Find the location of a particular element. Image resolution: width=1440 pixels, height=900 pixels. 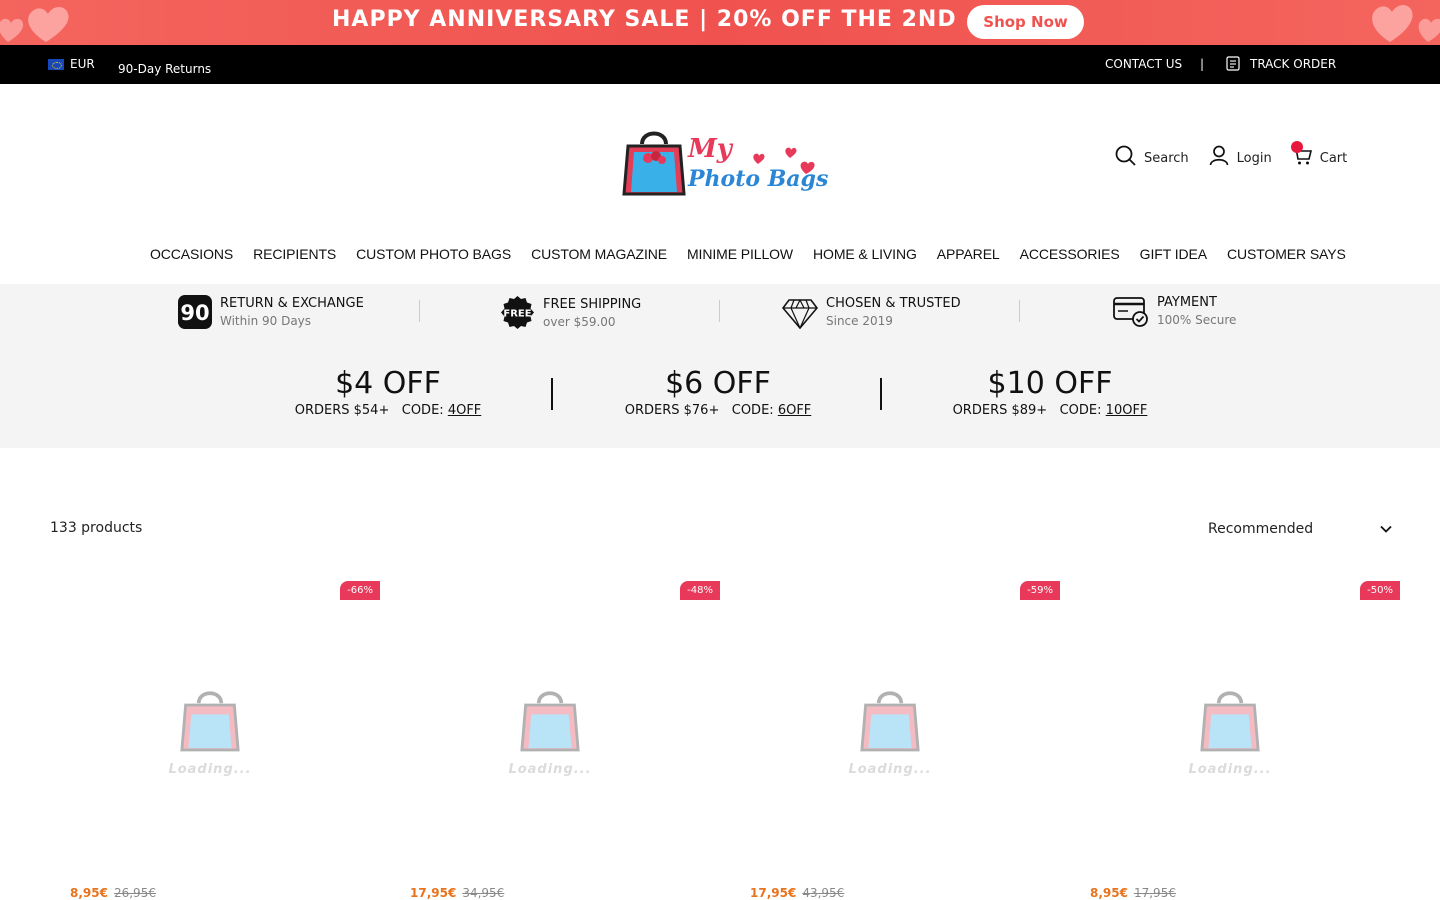

search-button: Search is located at coordinates (1152, 155).